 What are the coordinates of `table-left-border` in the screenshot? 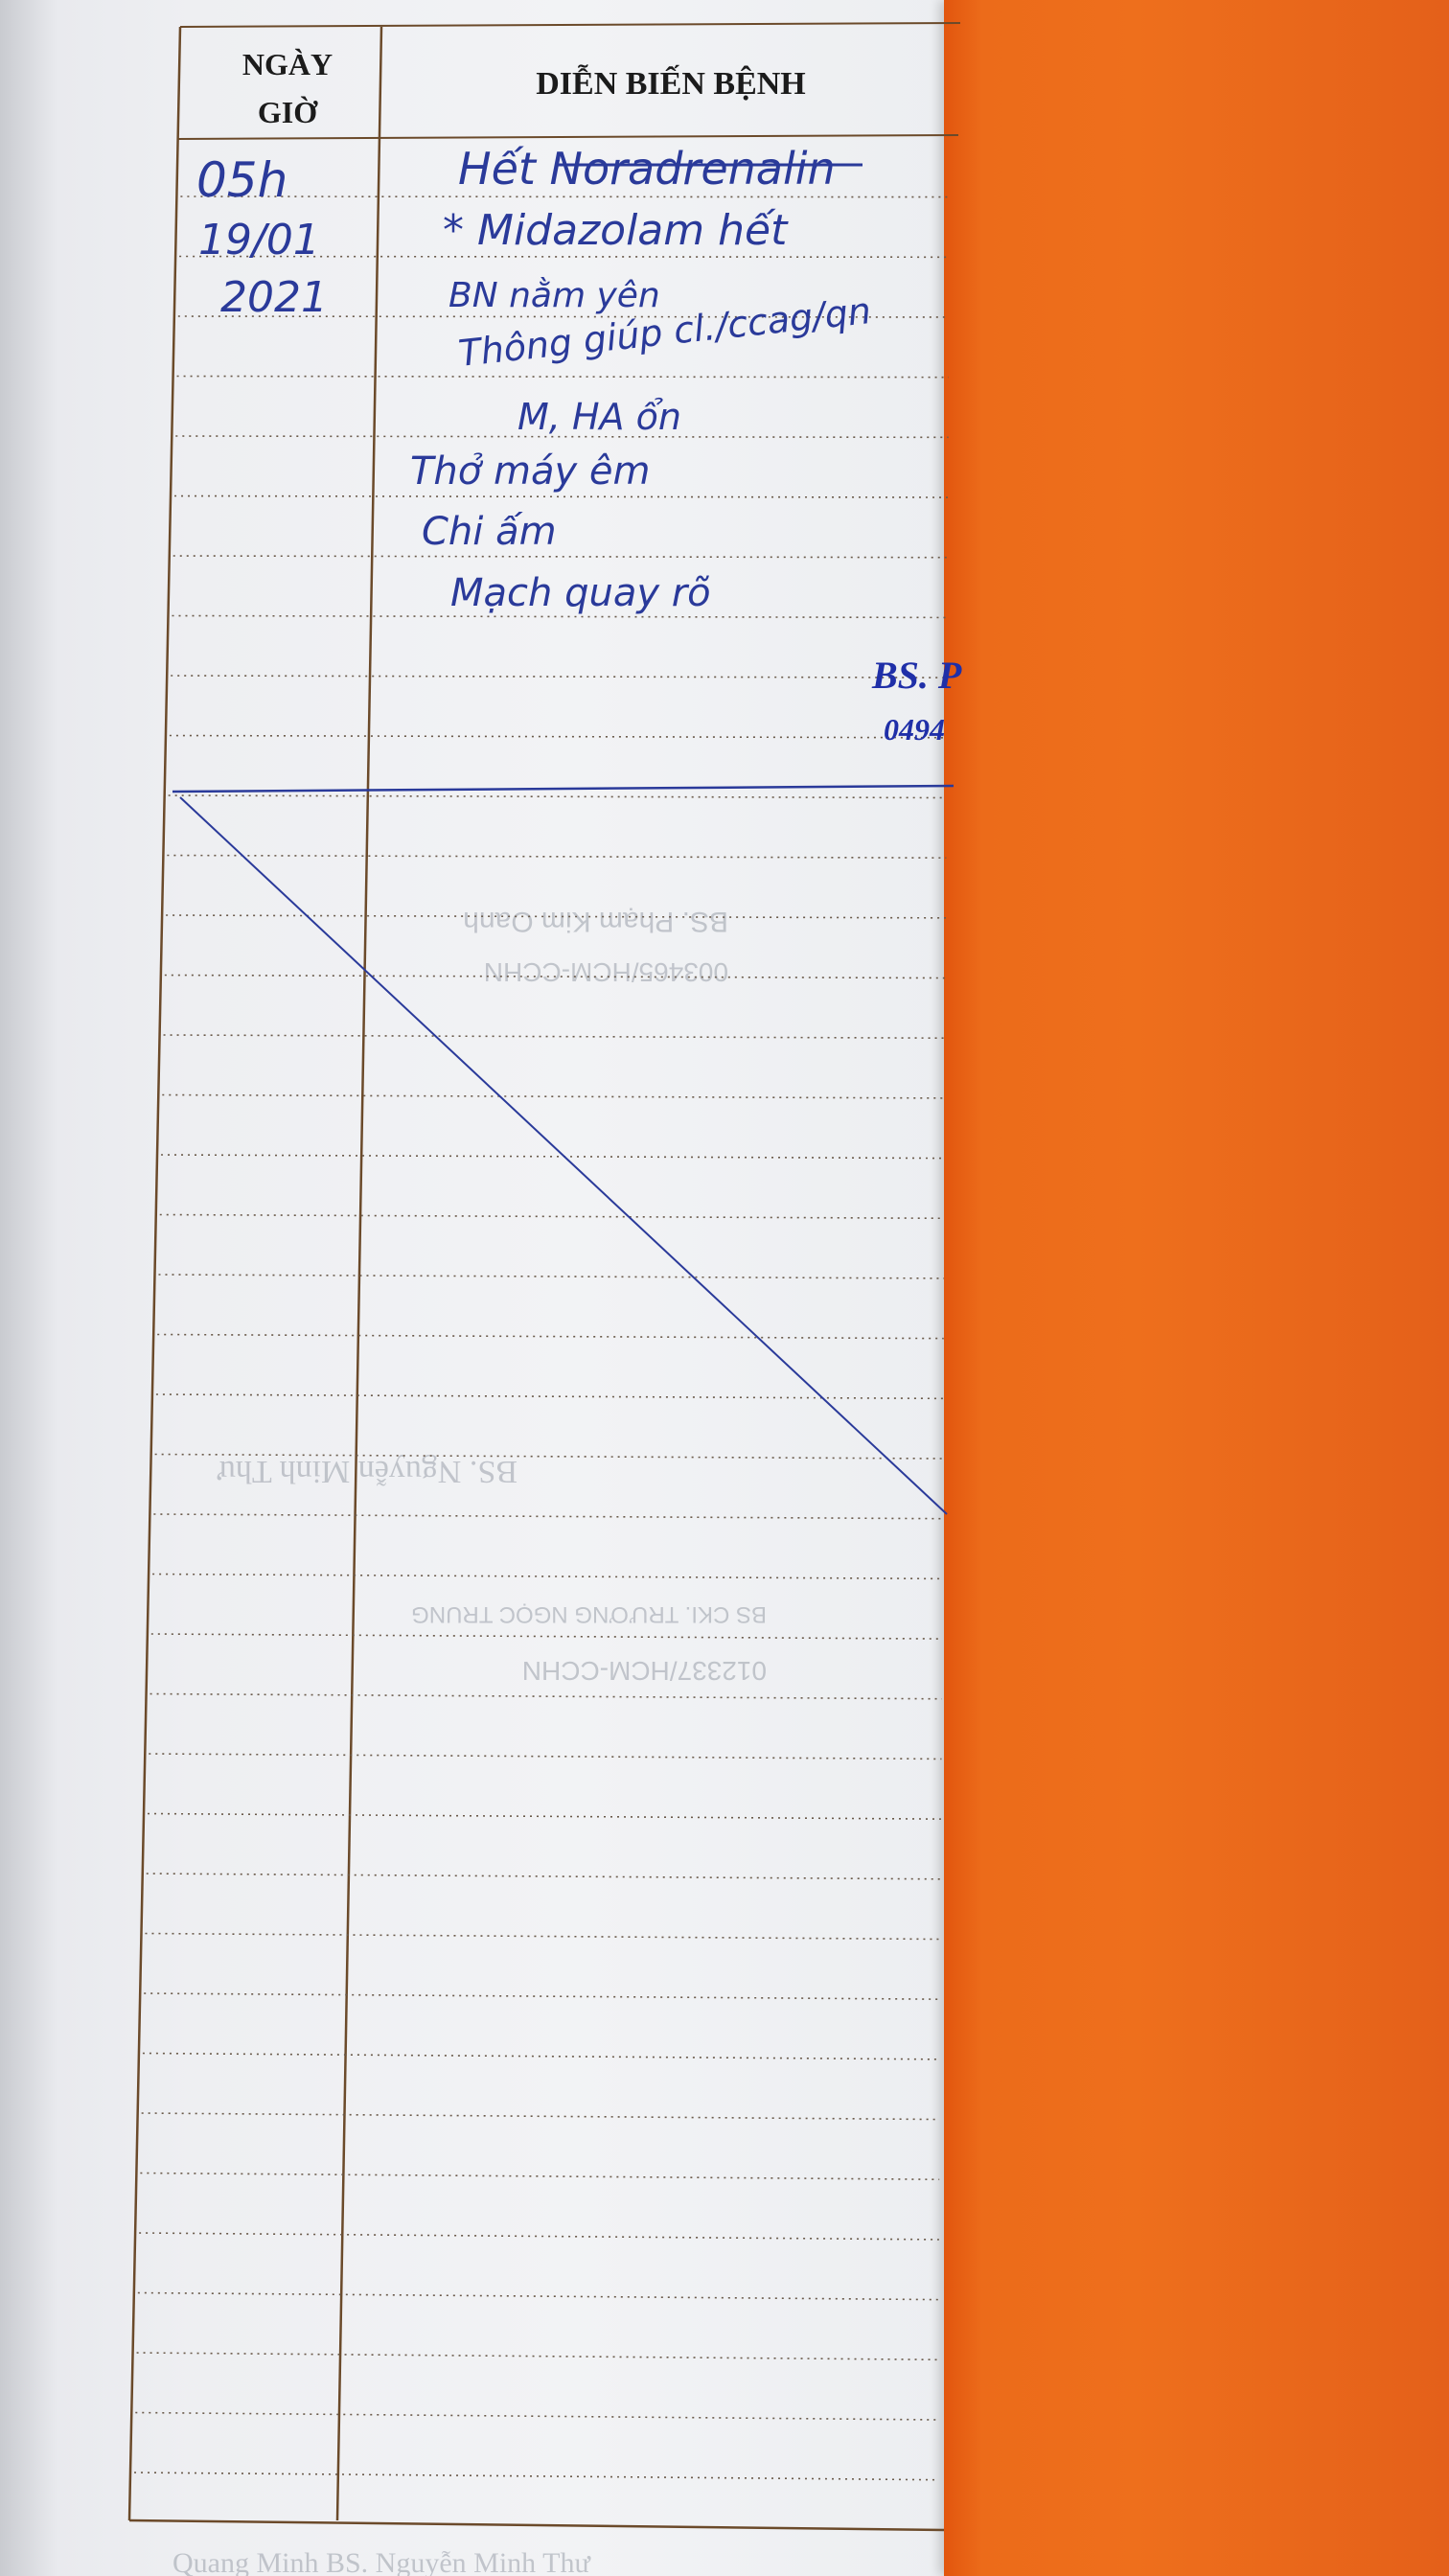 It's located at (154, 1273).